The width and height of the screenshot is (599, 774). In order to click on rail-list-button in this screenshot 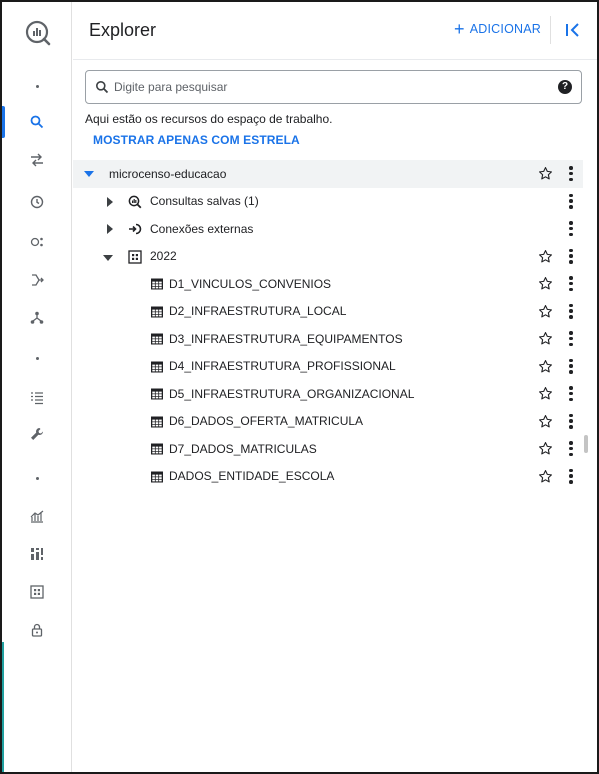, I will do `click(37, 398)`.